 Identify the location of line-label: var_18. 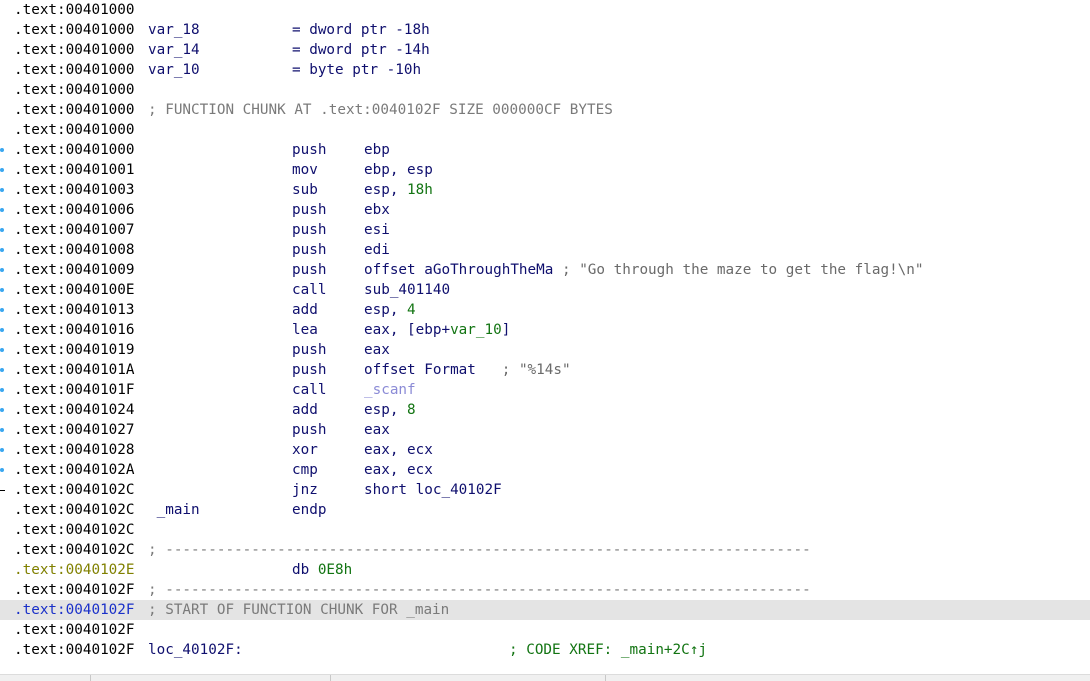
(174, 30).